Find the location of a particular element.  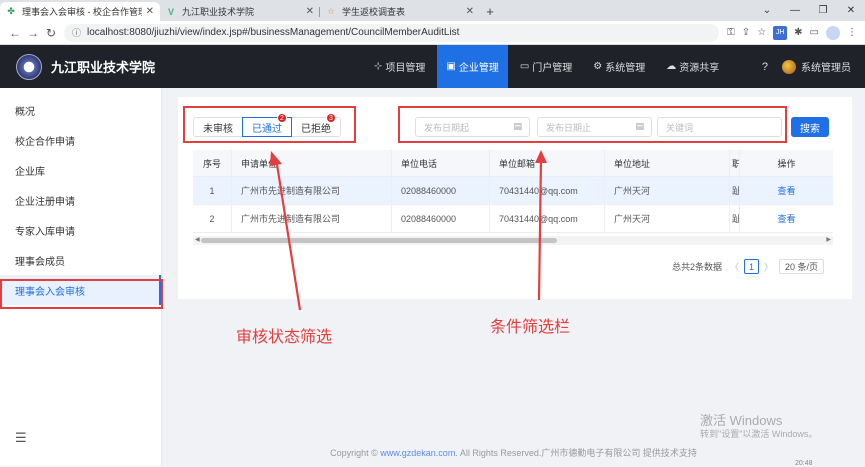

annotation-badge-2: 2 is located at coordinates (282, 118).